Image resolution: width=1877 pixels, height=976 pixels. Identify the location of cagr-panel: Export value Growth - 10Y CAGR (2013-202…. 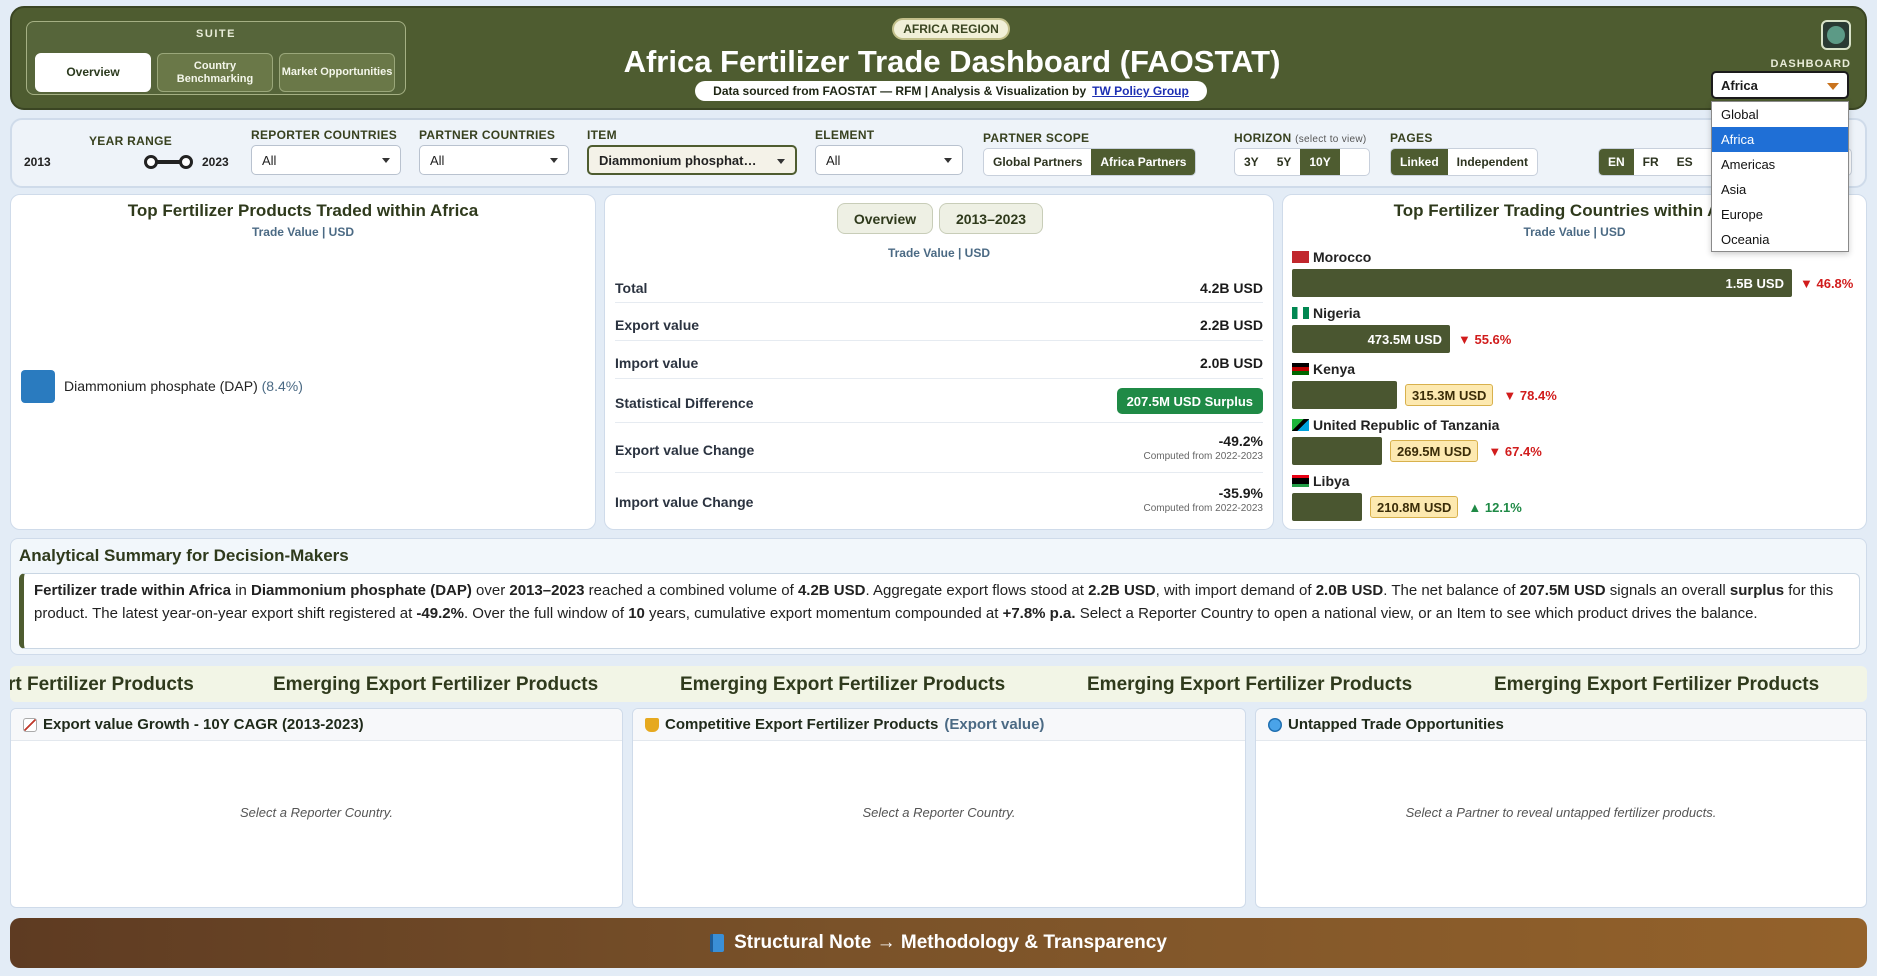
(316, 808).